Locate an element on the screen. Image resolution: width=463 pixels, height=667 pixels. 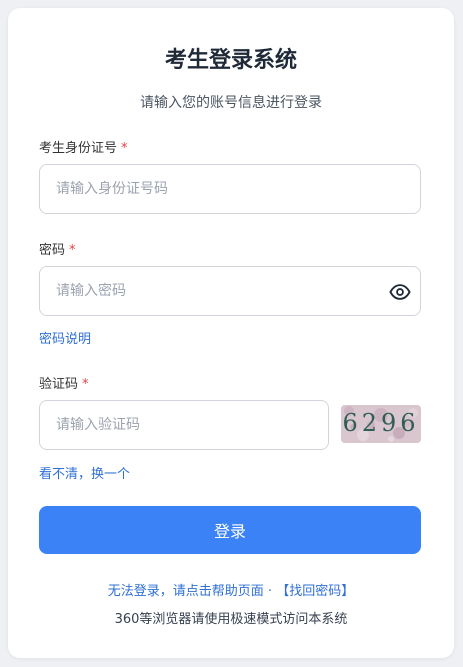
browser-note: 360等浏览器请使用极速模式访问本系统 is located at coordinates (231, 619).